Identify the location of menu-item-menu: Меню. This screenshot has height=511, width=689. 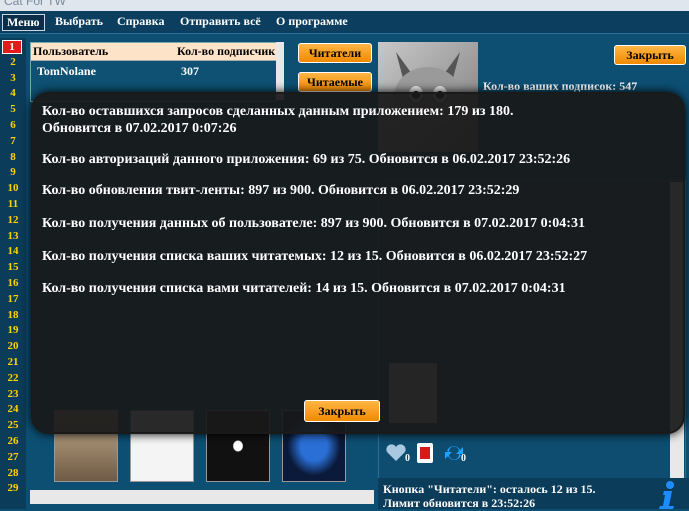
(23, 22).